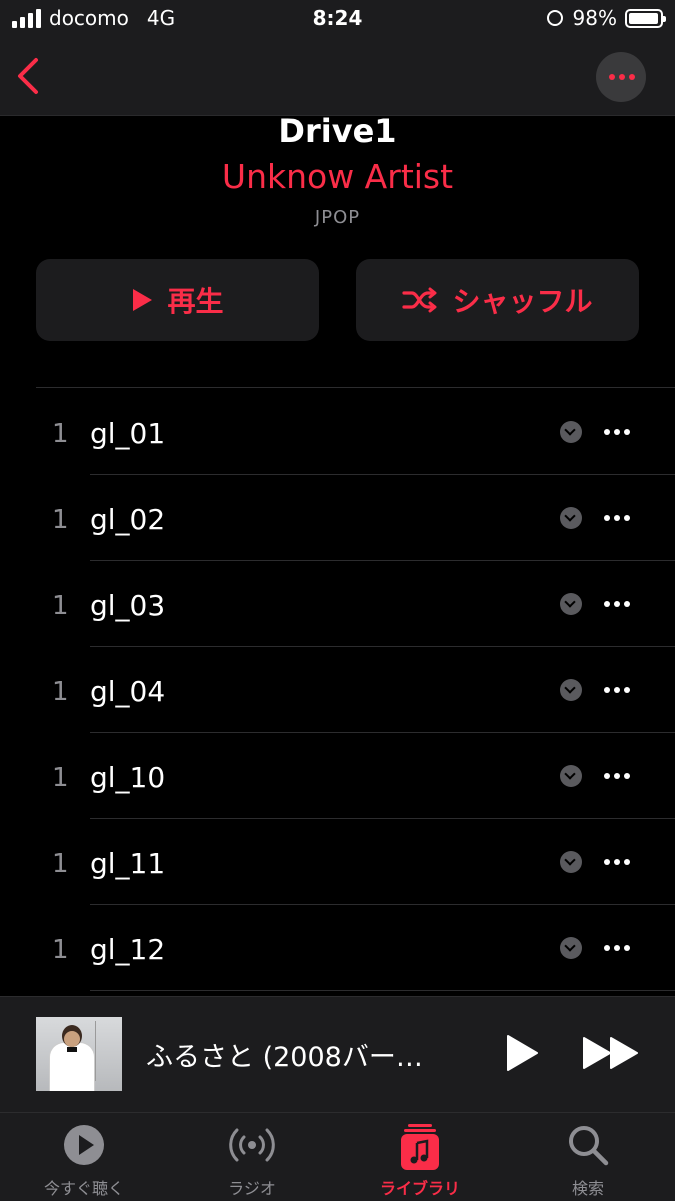 The width and height of the screenshot is (675, 1201). I want to click on play-button: 再生, so click(177, 300).